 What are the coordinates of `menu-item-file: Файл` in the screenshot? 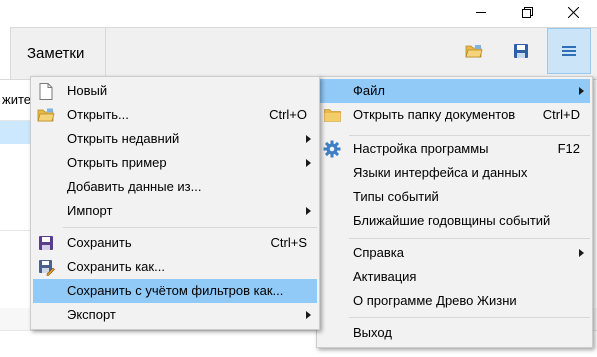 It's located at (454, 91).